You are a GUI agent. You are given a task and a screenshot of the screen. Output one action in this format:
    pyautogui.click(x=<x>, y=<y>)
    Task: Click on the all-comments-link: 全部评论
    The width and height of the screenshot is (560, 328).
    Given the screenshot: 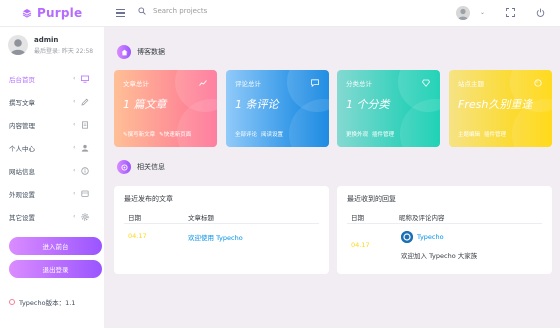 What is the action you would take?
    pyautogui.click(x=246, y=134)
    